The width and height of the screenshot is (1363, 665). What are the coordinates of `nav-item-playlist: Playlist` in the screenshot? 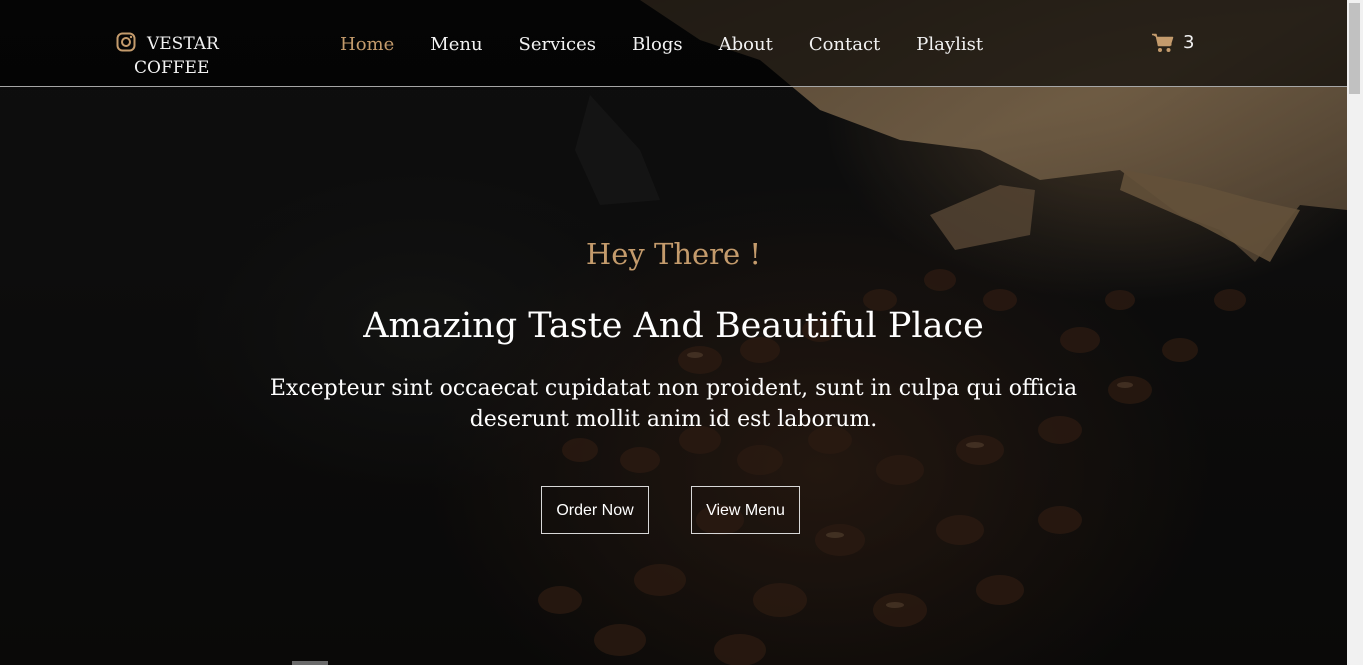 It's located at (949, 45).